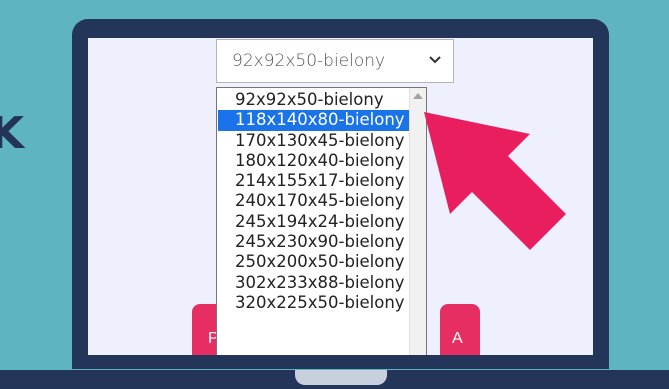 The width and height of the screenshot is (669, 389). I want to click on side-heading-fragment: K, so click(12, 133).